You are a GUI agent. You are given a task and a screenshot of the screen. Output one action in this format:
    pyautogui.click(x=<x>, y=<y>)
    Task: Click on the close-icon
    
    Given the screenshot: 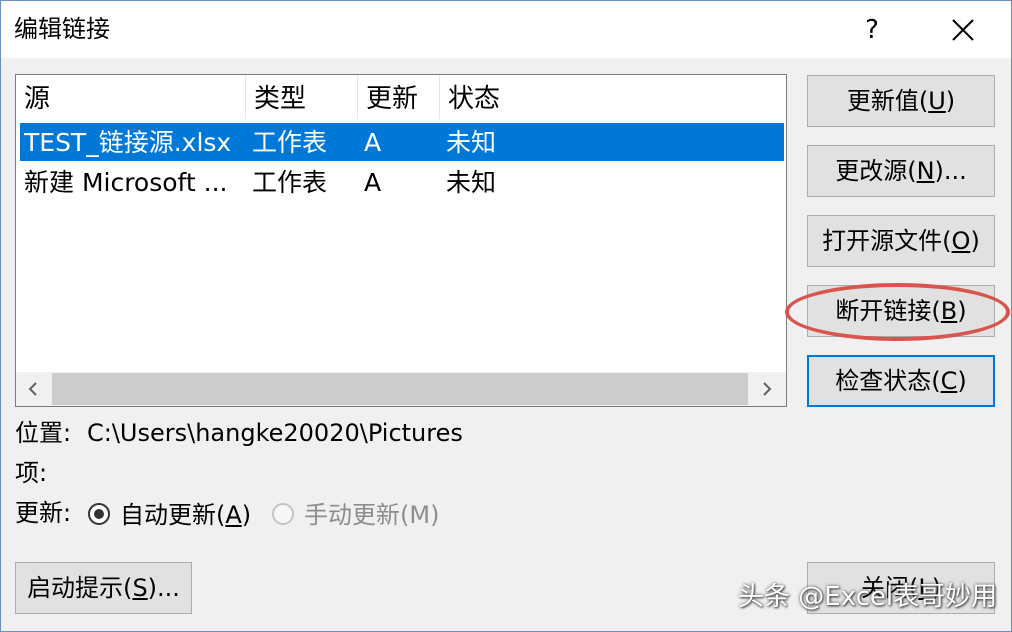 What is the action you would take?
    pyautogui.click(x=963, y=30)
    